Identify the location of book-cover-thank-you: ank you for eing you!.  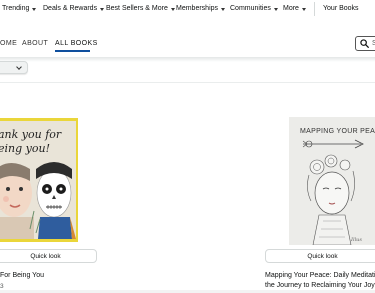
(39, 180).